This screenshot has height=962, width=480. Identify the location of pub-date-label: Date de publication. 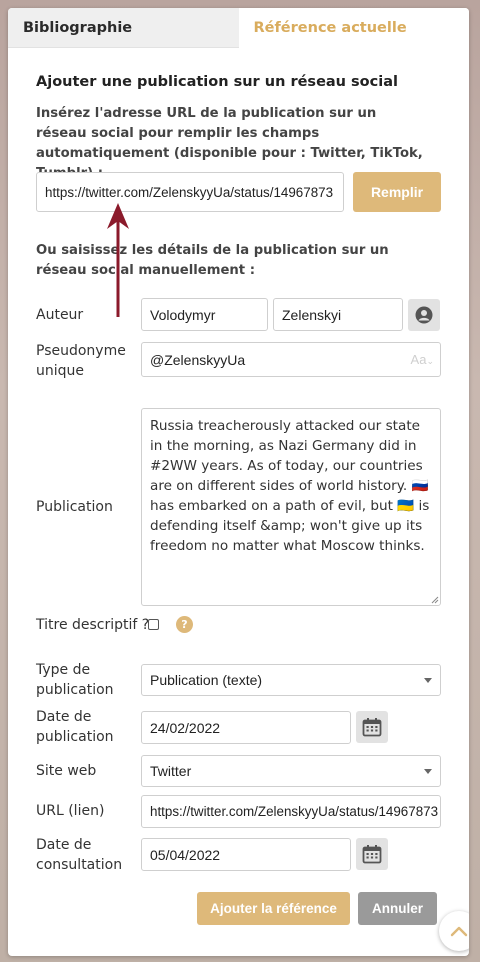
(75, 727).